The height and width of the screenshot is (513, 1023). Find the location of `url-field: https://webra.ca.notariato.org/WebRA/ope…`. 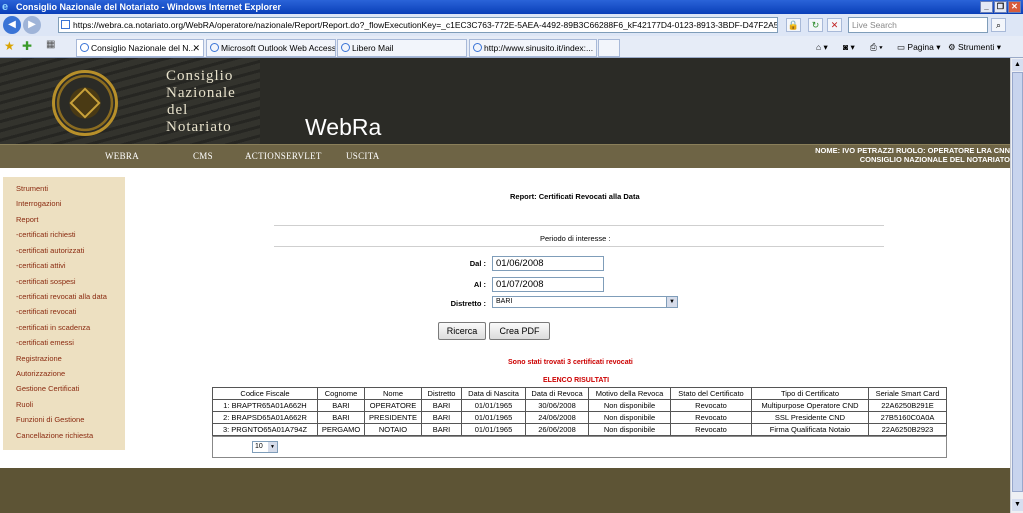

url-field: https://webra.ca.notariato.org/WebRA/ope… is located at coordinates (418, 25).